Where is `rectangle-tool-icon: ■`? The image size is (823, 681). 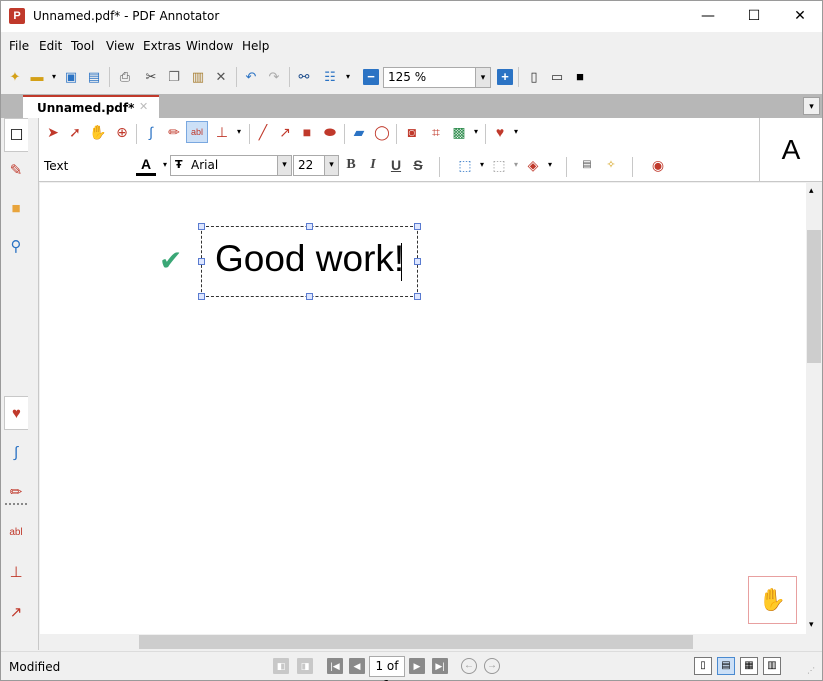 rectangle-tool-icon: ■ is located at coordinates (307, 132).